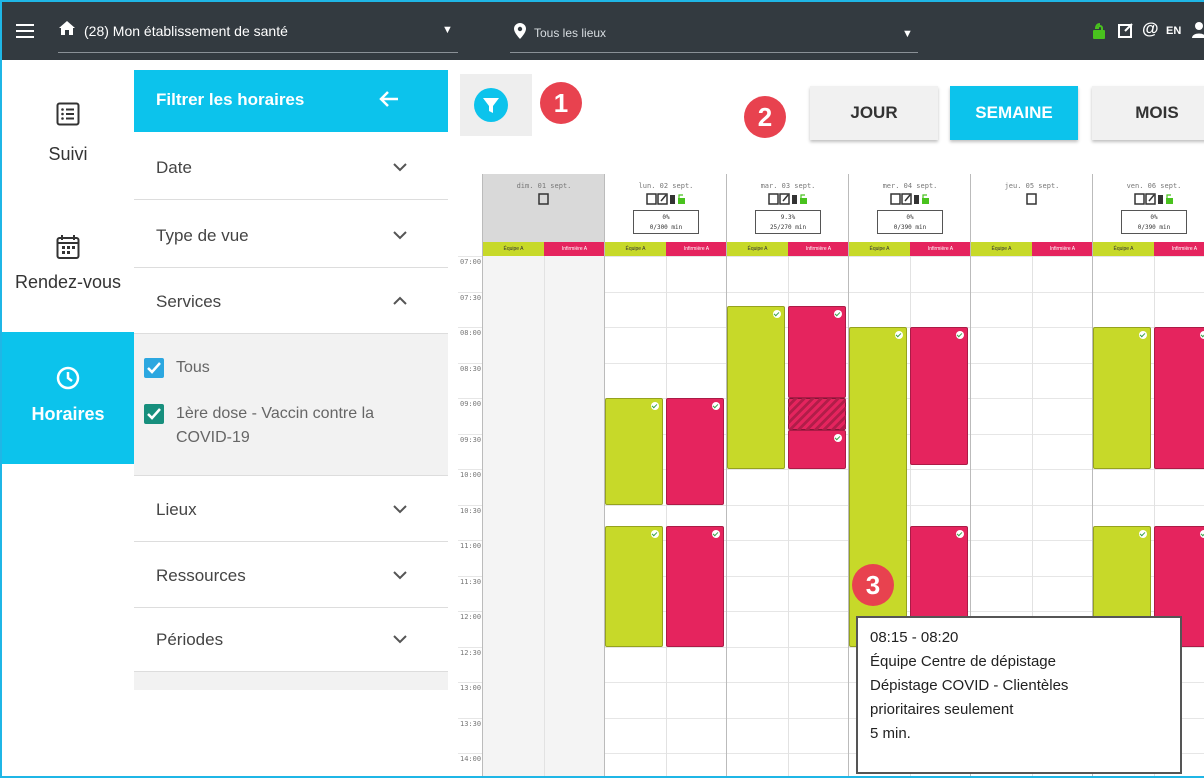  I want to click on callout-marker-1: 1, so click(561, 103).